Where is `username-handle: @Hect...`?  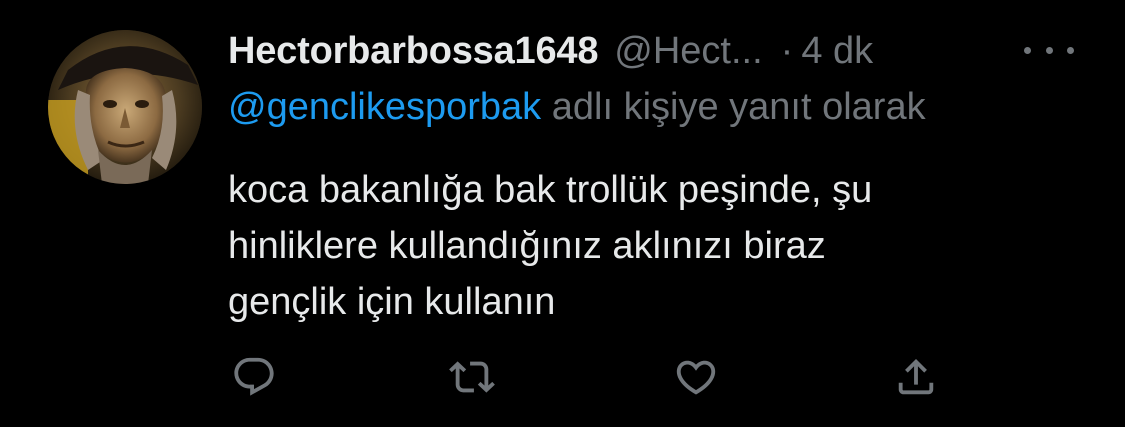 username-handle: @Hect... is located at coordinates (688, 51).